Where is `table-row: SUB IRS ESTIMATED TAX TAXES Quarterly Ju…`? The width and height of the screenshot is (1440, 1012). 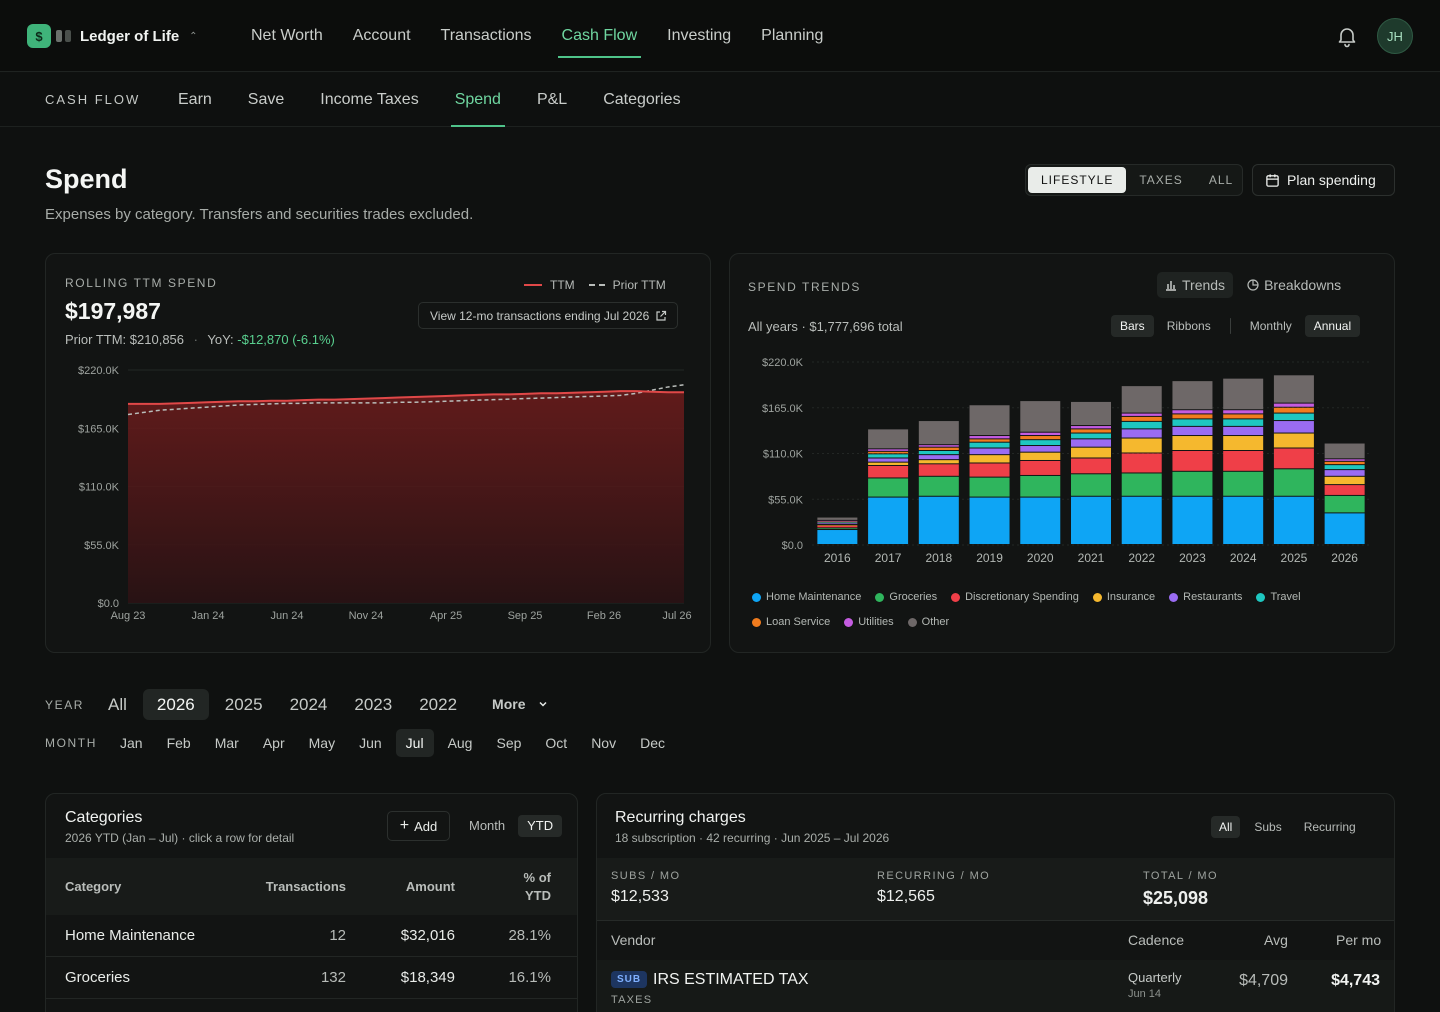 table-row: SUB IRS ESTIMATED TAX TAXES Quarterly Ju… is located at coordinates (995, 986).